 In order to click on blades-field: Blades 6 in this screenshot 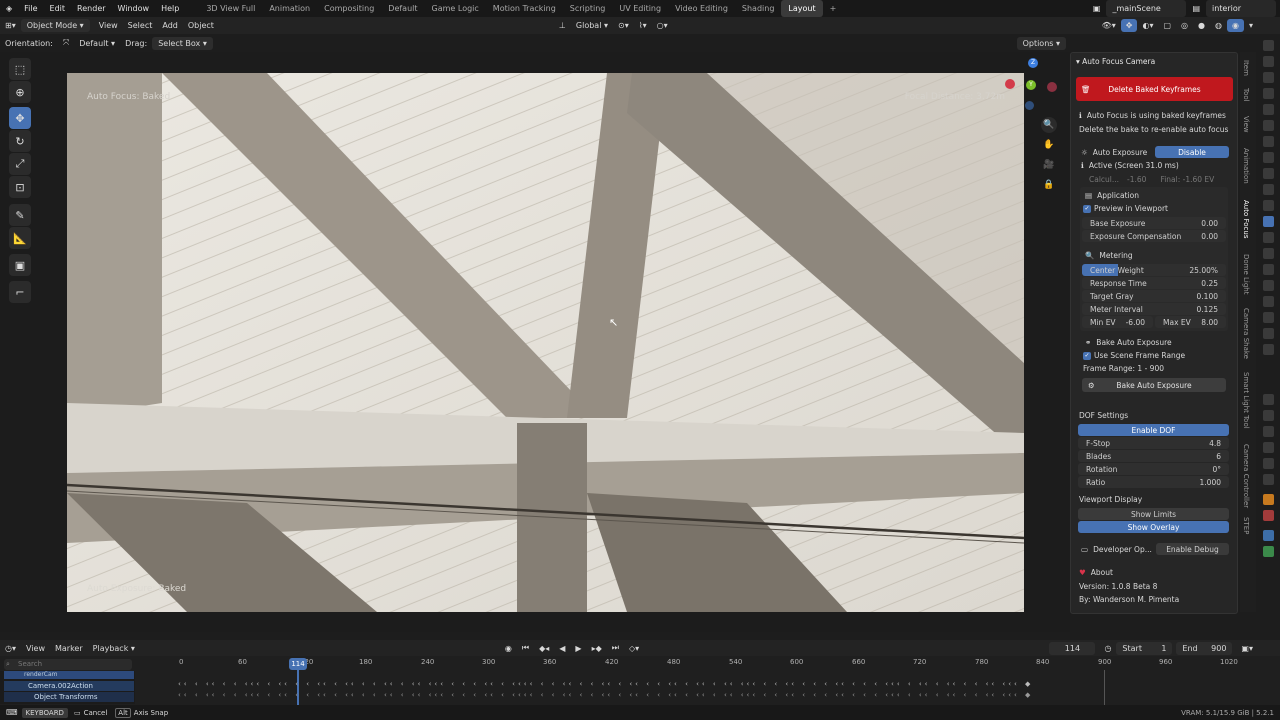, I will do `click(1153, 456)`.